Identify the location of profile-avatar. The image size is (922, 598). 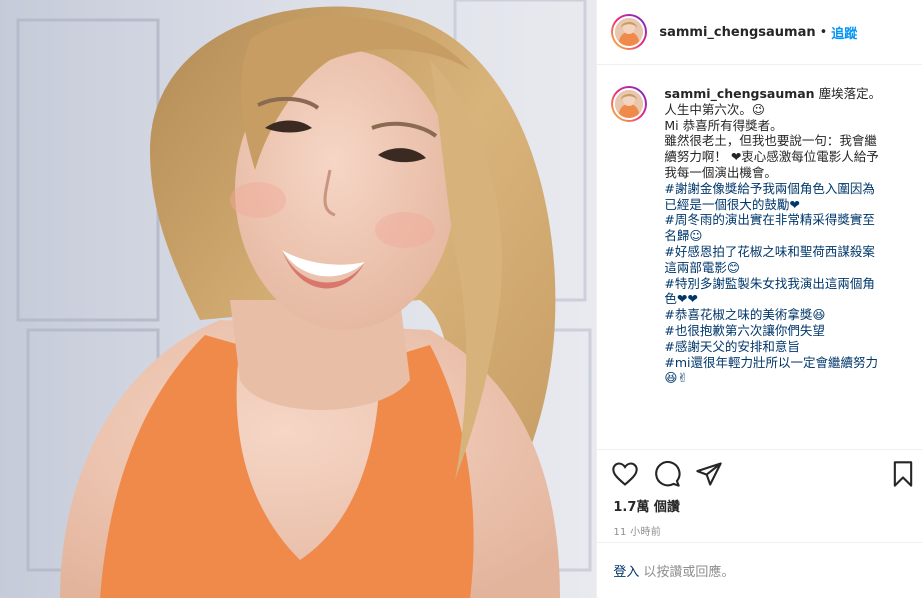
(629, 32).